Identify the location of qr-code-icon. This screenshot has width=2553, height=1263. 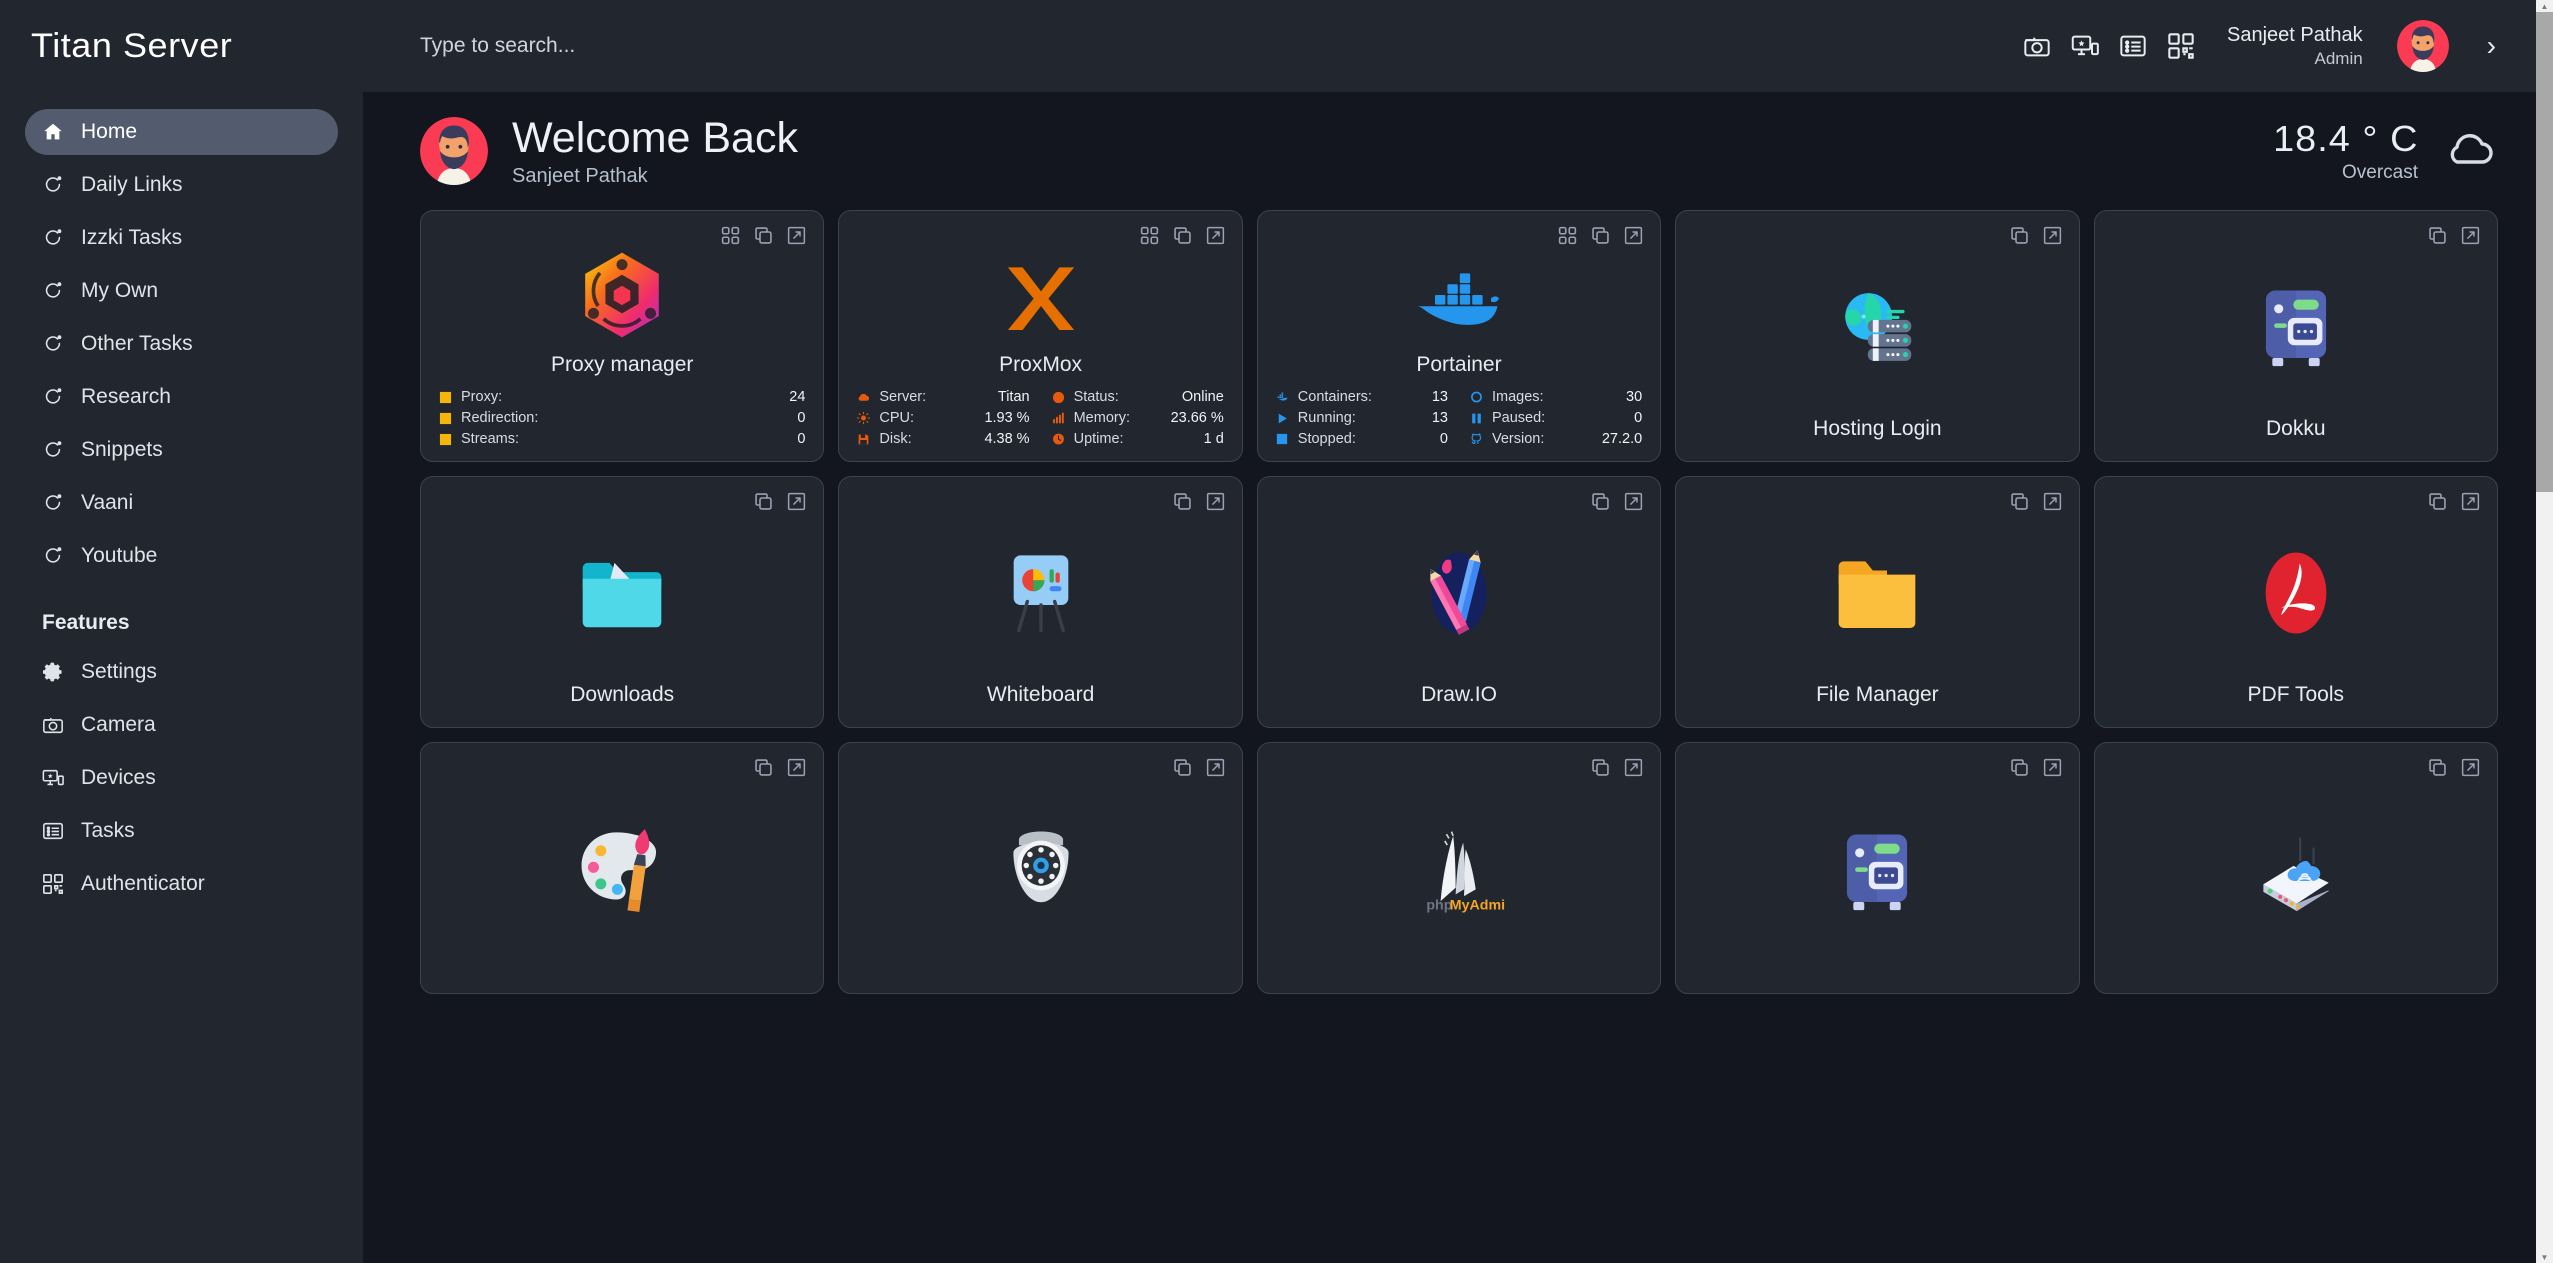
(2181, 46).